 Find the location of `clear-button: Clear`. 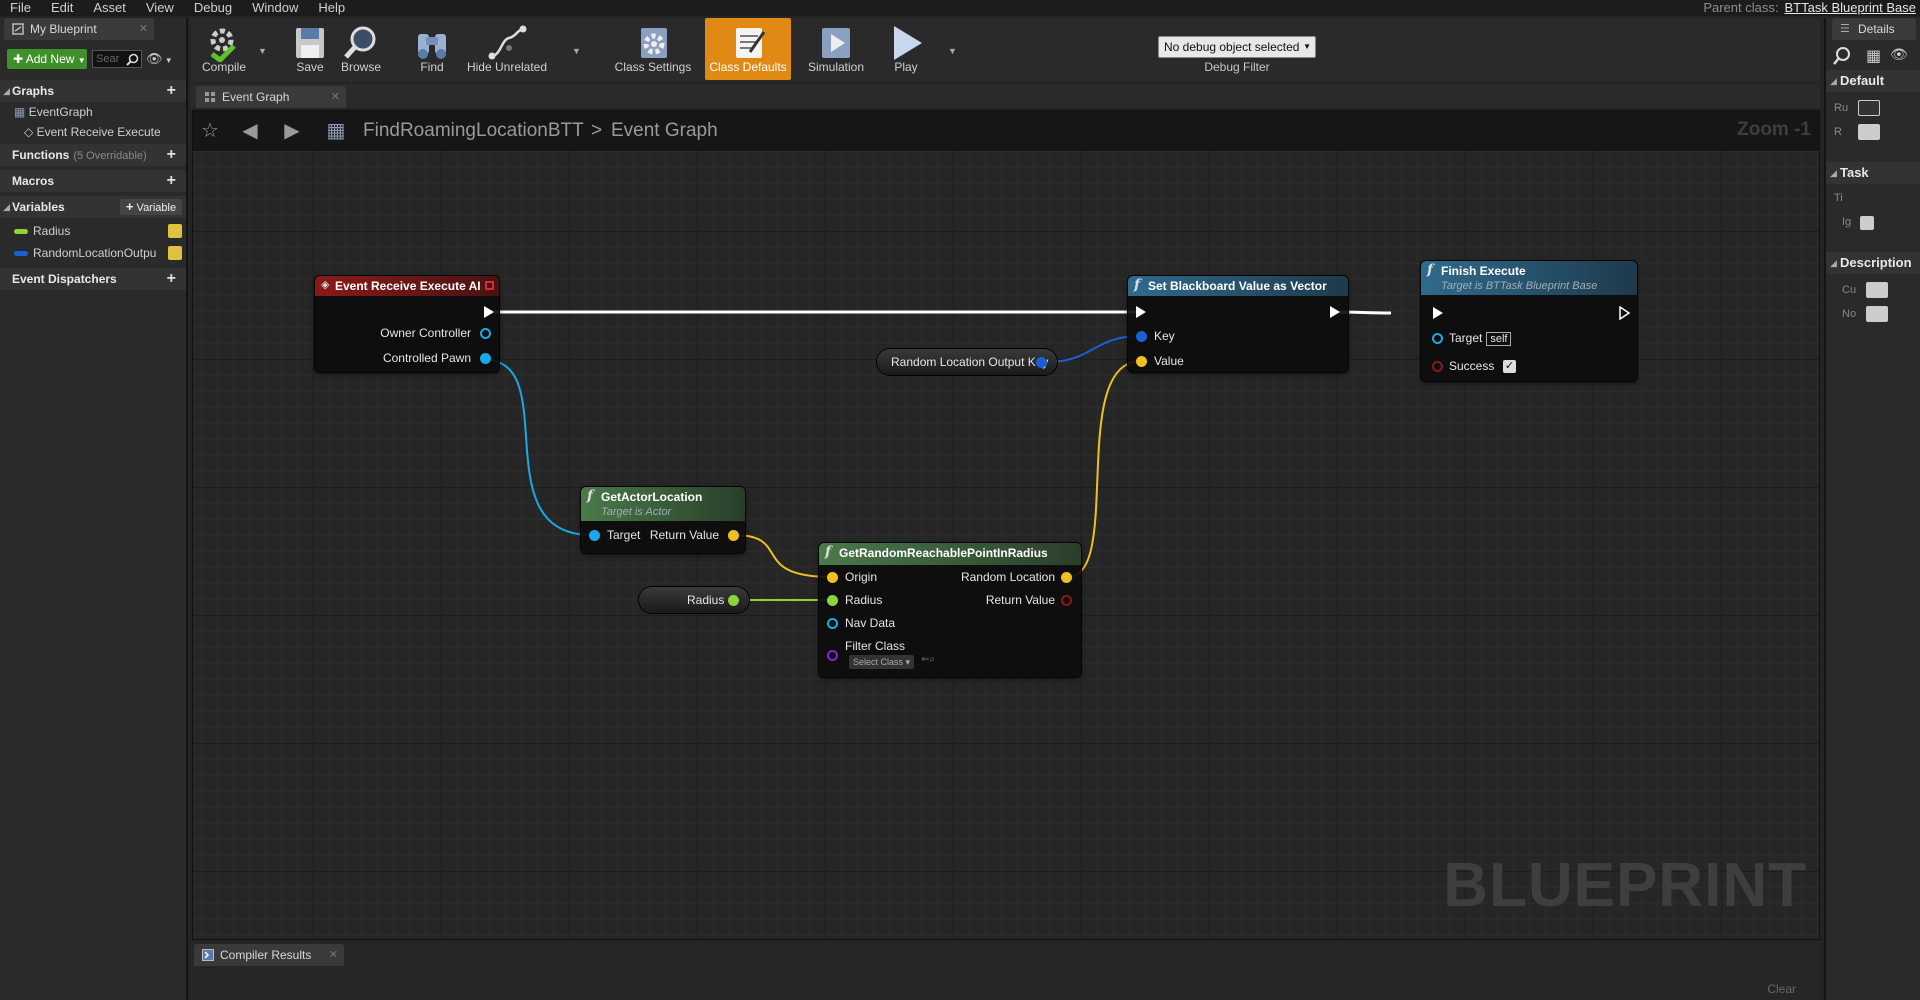

clear-button: Clear is located at coordinates (1781, 989).